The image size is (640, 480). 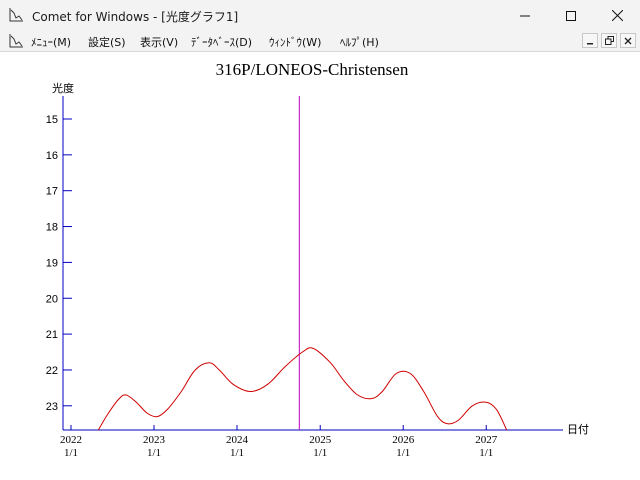 I want to click on y-tick-label: 18, so click(x=52, y=228).